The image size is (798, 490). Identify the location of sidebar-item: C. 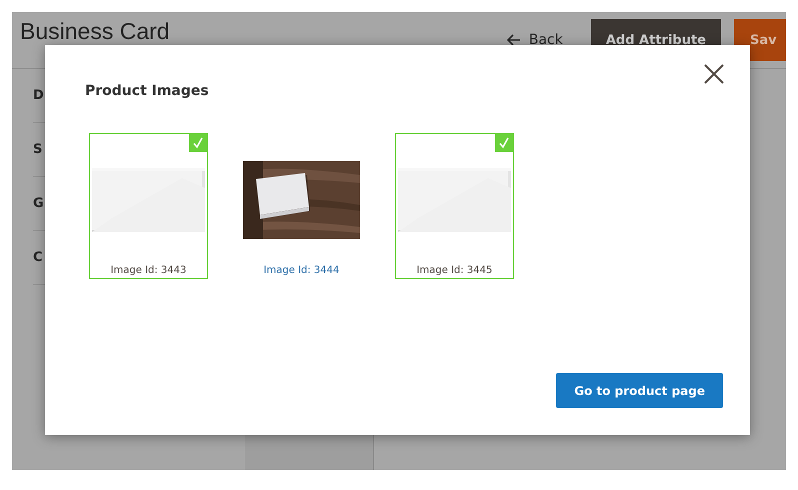
(38, 257).